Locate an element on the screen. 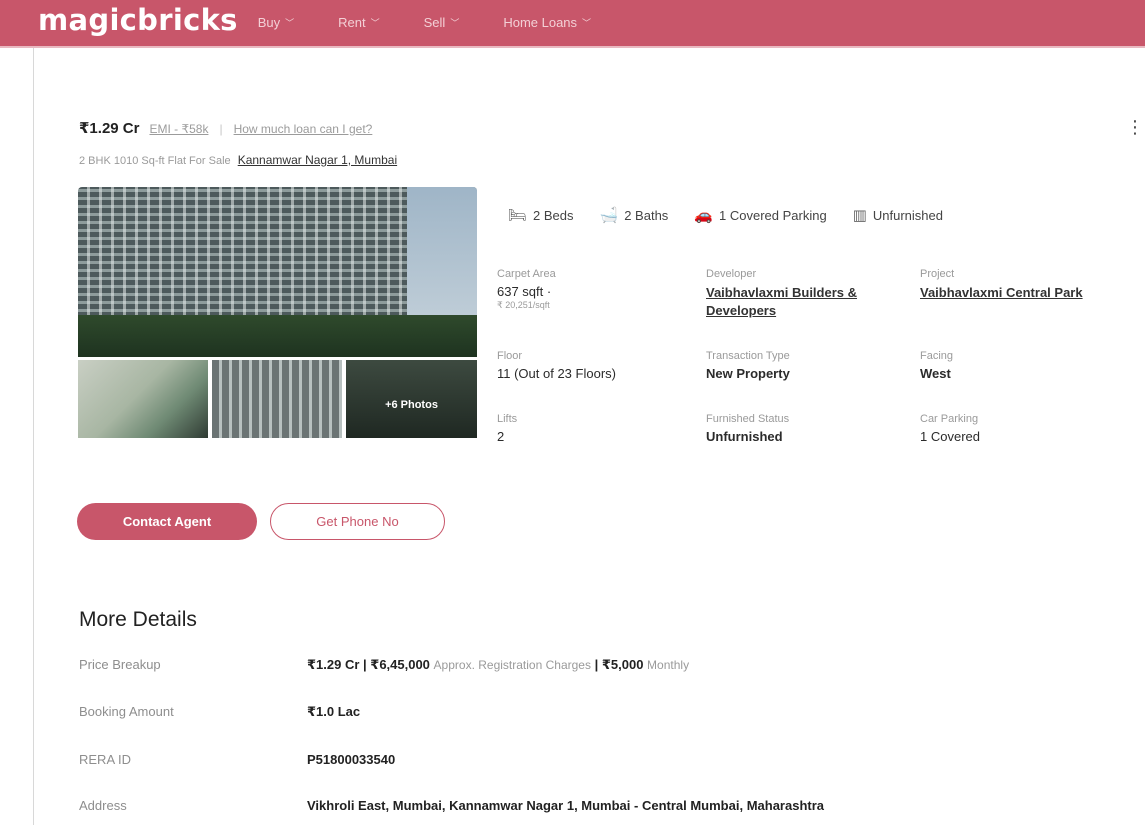  amenity-furnishing: ▥ Unfurnished is located at coordinates (898, 215).